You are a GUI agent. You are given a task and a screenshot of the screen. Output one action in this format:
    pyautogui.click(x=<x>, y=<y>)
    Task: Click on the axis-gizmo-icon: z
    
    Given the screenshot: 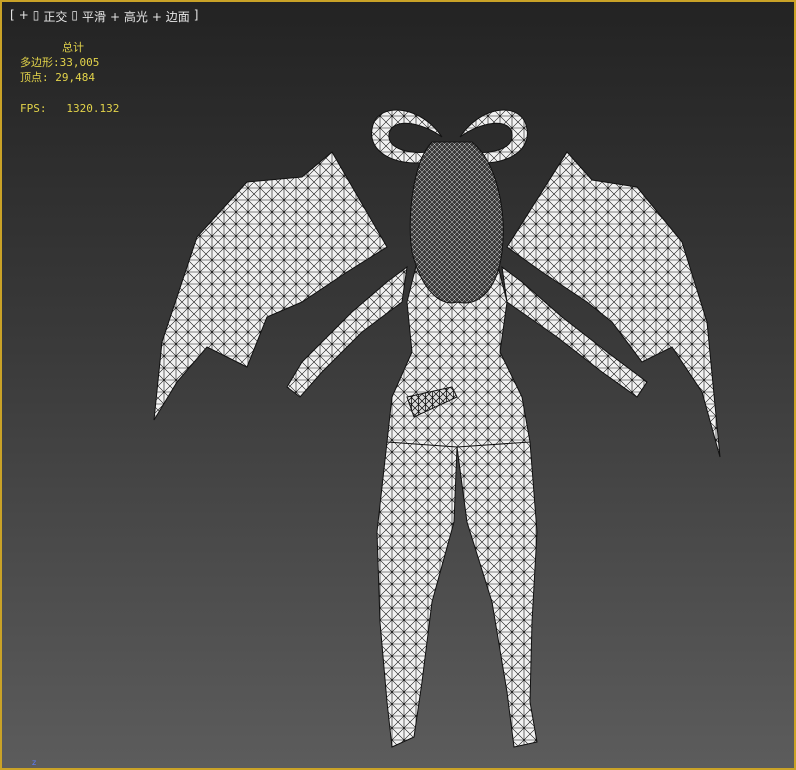 What is the action you would take?
    pyautogui.click(x=34, y=762)
    